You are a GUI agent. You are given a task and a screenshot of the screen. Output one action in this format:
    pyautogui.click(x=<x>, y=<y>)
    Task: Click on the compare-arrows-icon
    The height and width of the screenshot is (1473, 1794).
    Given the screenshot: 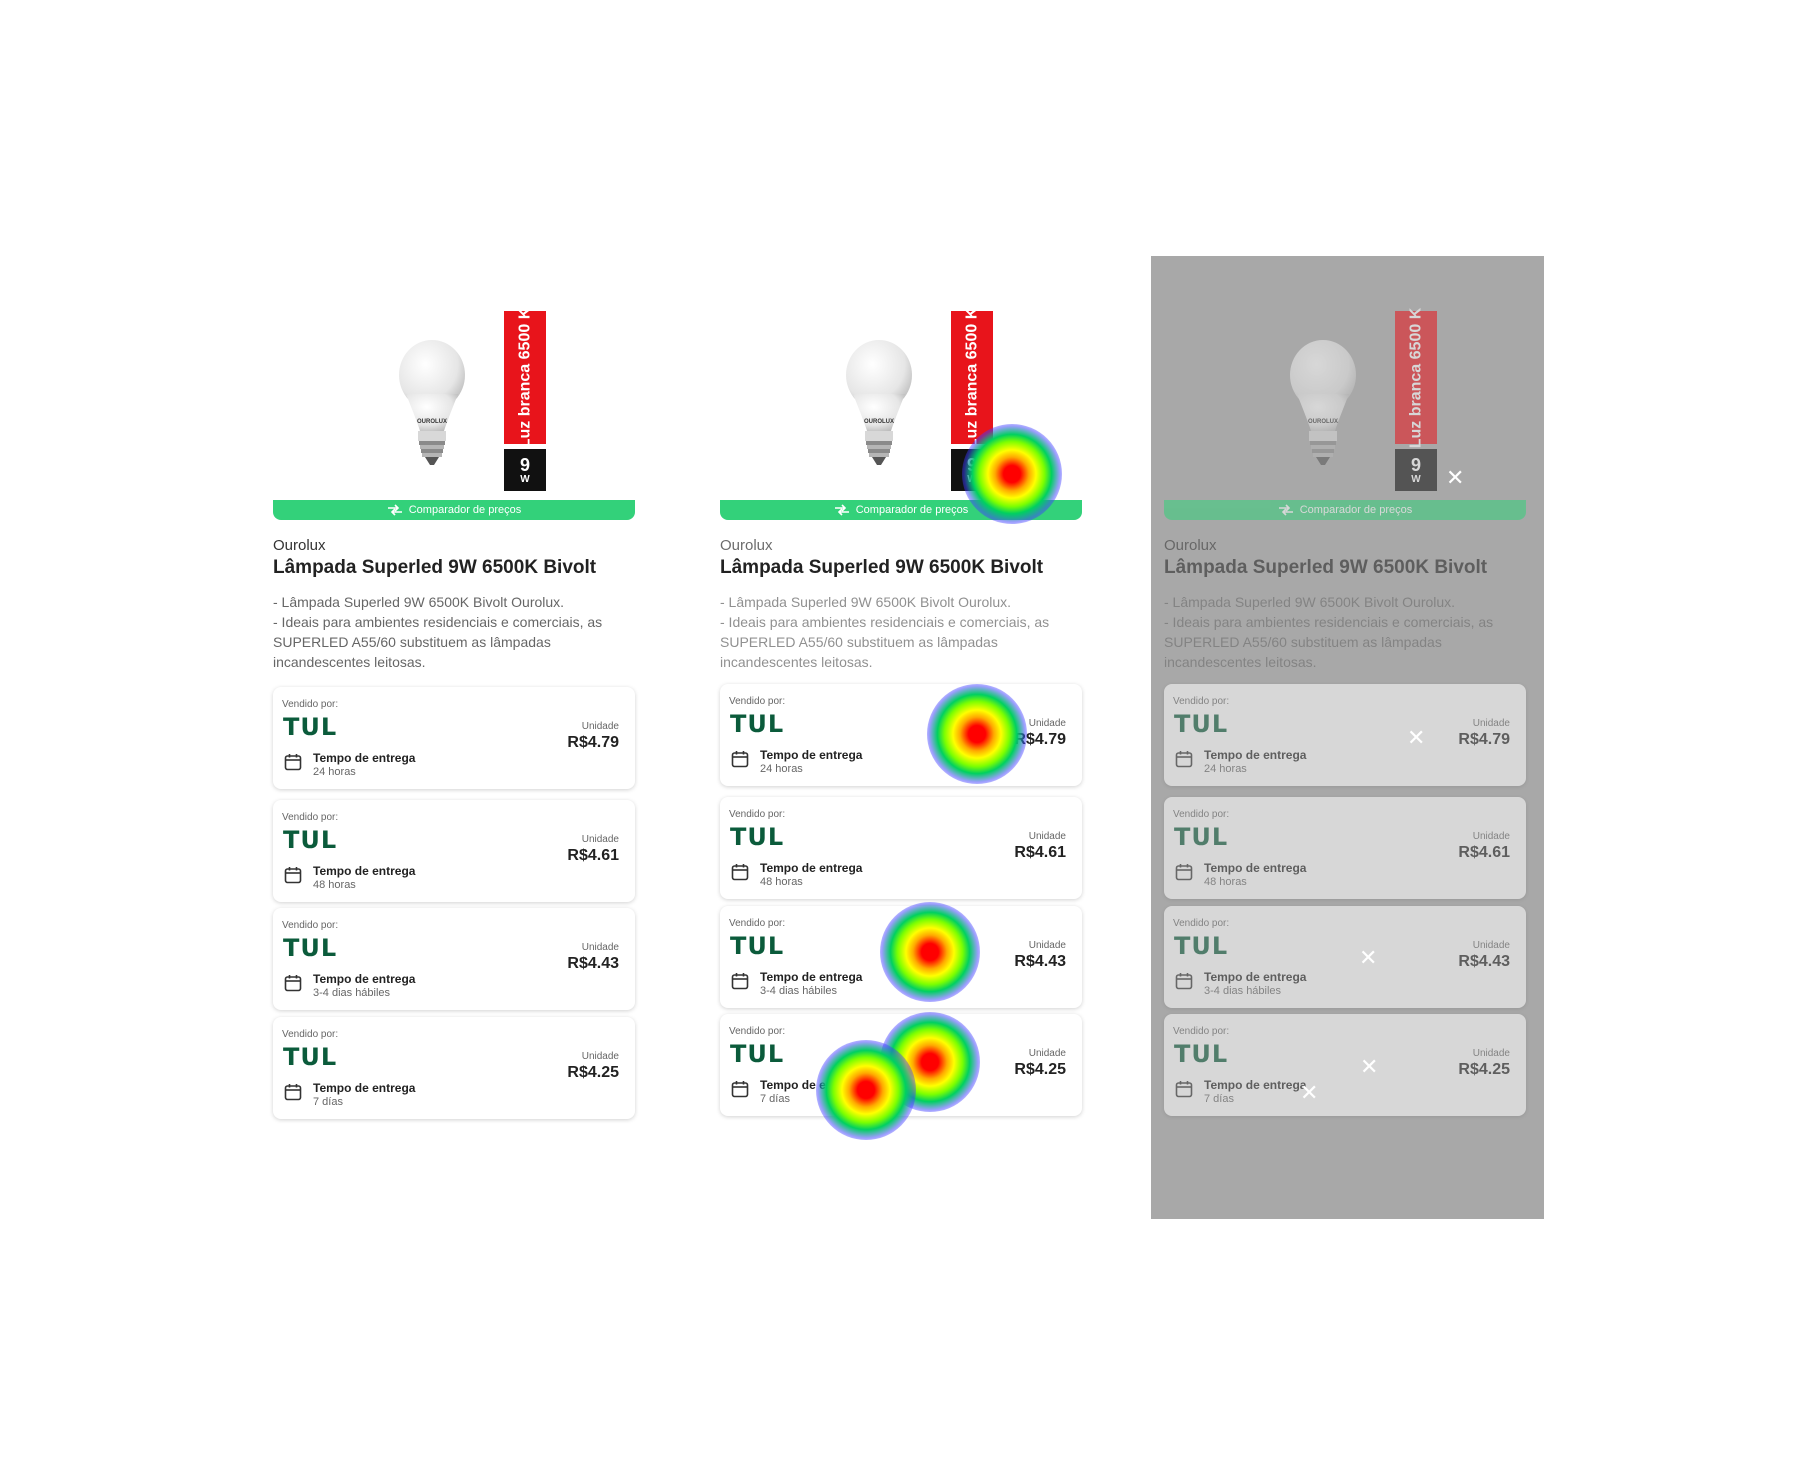 What is the action you would take?
    pyautogui.click(x=1285, y=510)
    